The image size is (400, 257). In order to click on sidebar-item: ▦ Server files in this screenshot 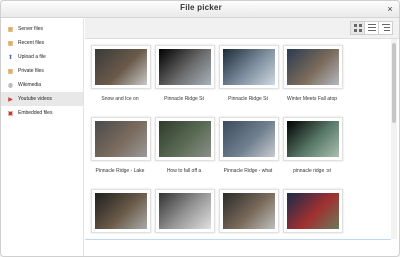, I will do `click(42, 29)`.